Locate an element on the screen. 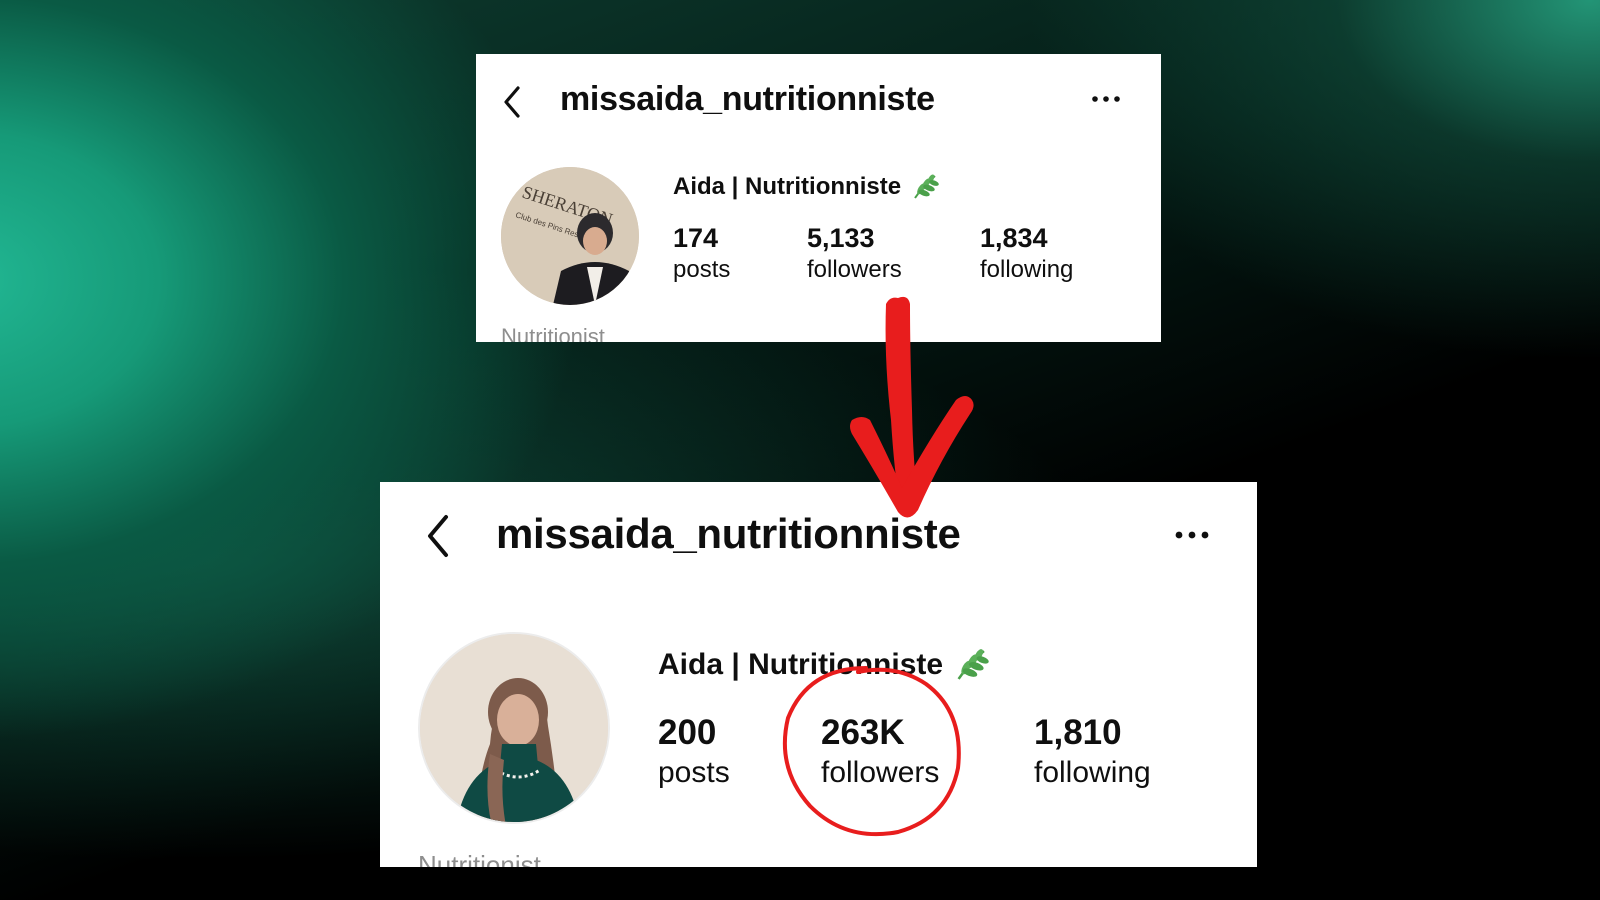  stat-posts-value: 174 is located at coordinates (696, 238).